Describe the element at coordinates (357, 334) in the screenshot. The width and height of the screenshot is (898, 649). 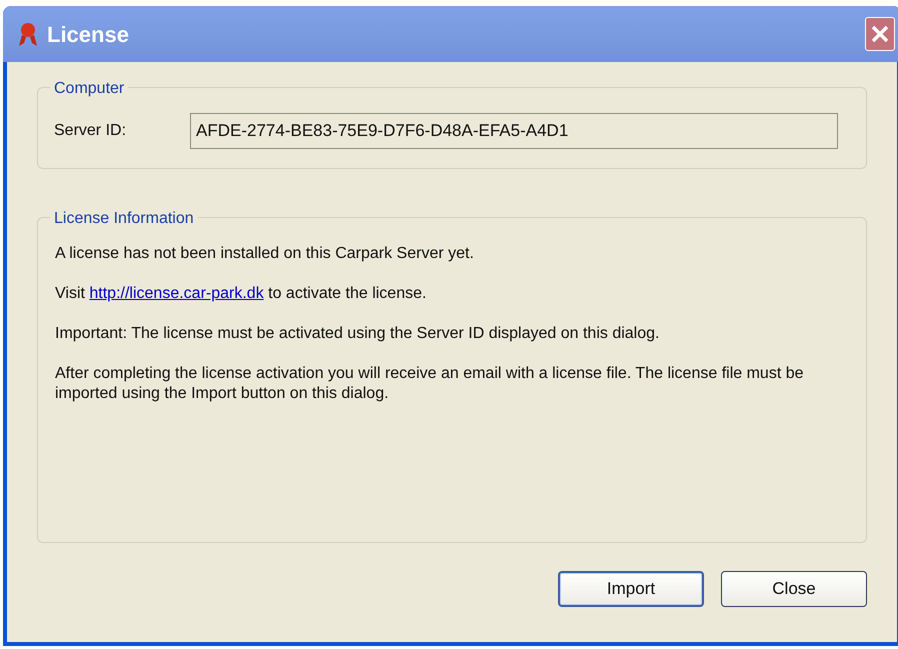
I see `info-paragraph: Important: The license must be activated using the Server ID displayed on this dialog.` at that location.